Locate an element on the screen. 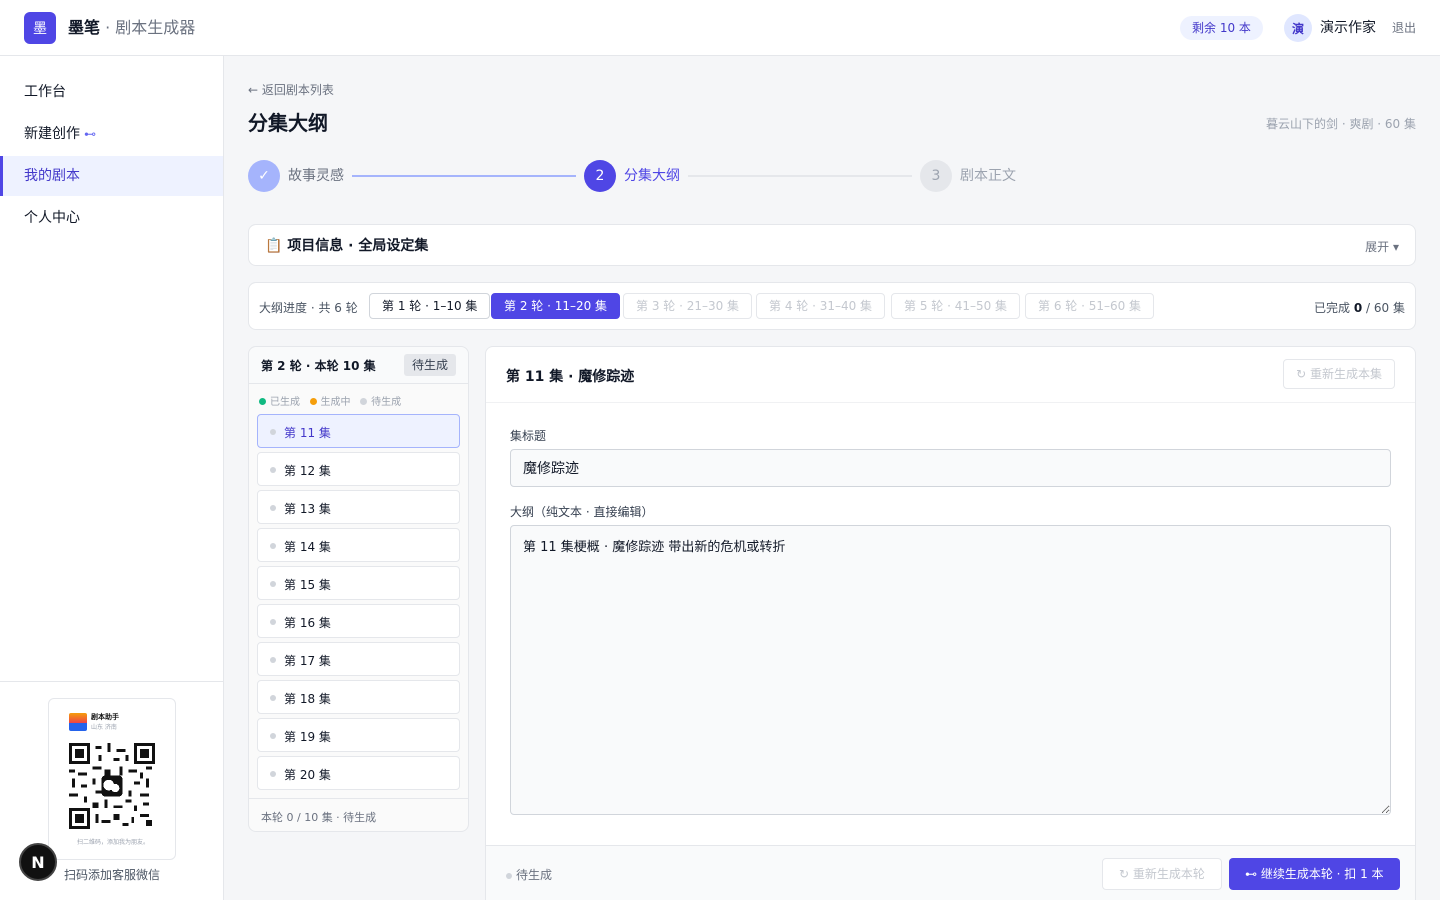  avatar: 演 is located at coordinates (1298, 28).